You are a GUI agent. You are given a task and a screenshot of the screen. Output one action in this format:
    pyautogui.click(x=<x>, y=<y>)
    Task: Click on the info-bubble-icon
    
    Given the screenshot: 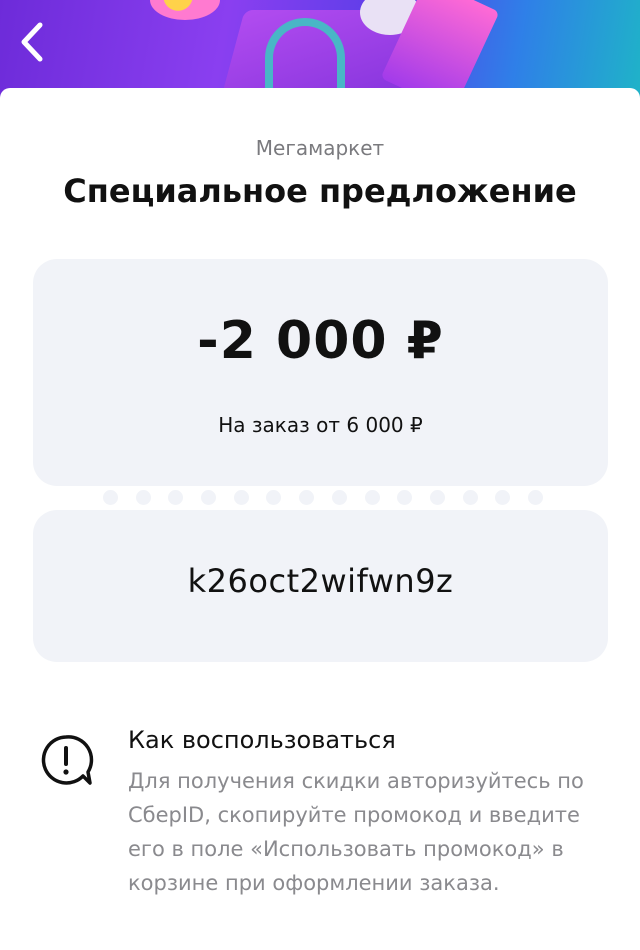 What is the action you would take?
    pyautogui.click(x=67, y=760)
    